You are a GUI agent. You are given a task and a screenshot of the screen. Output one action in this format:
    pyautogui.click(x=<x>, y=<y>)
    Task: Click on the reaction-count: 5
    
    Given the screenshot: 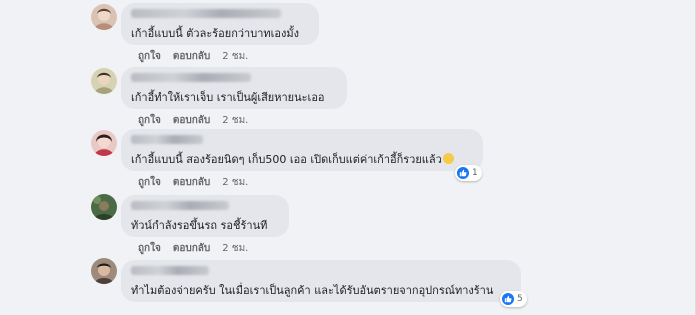 What is the action you would take?
    pyautogui.click(x=520, y=299)
    